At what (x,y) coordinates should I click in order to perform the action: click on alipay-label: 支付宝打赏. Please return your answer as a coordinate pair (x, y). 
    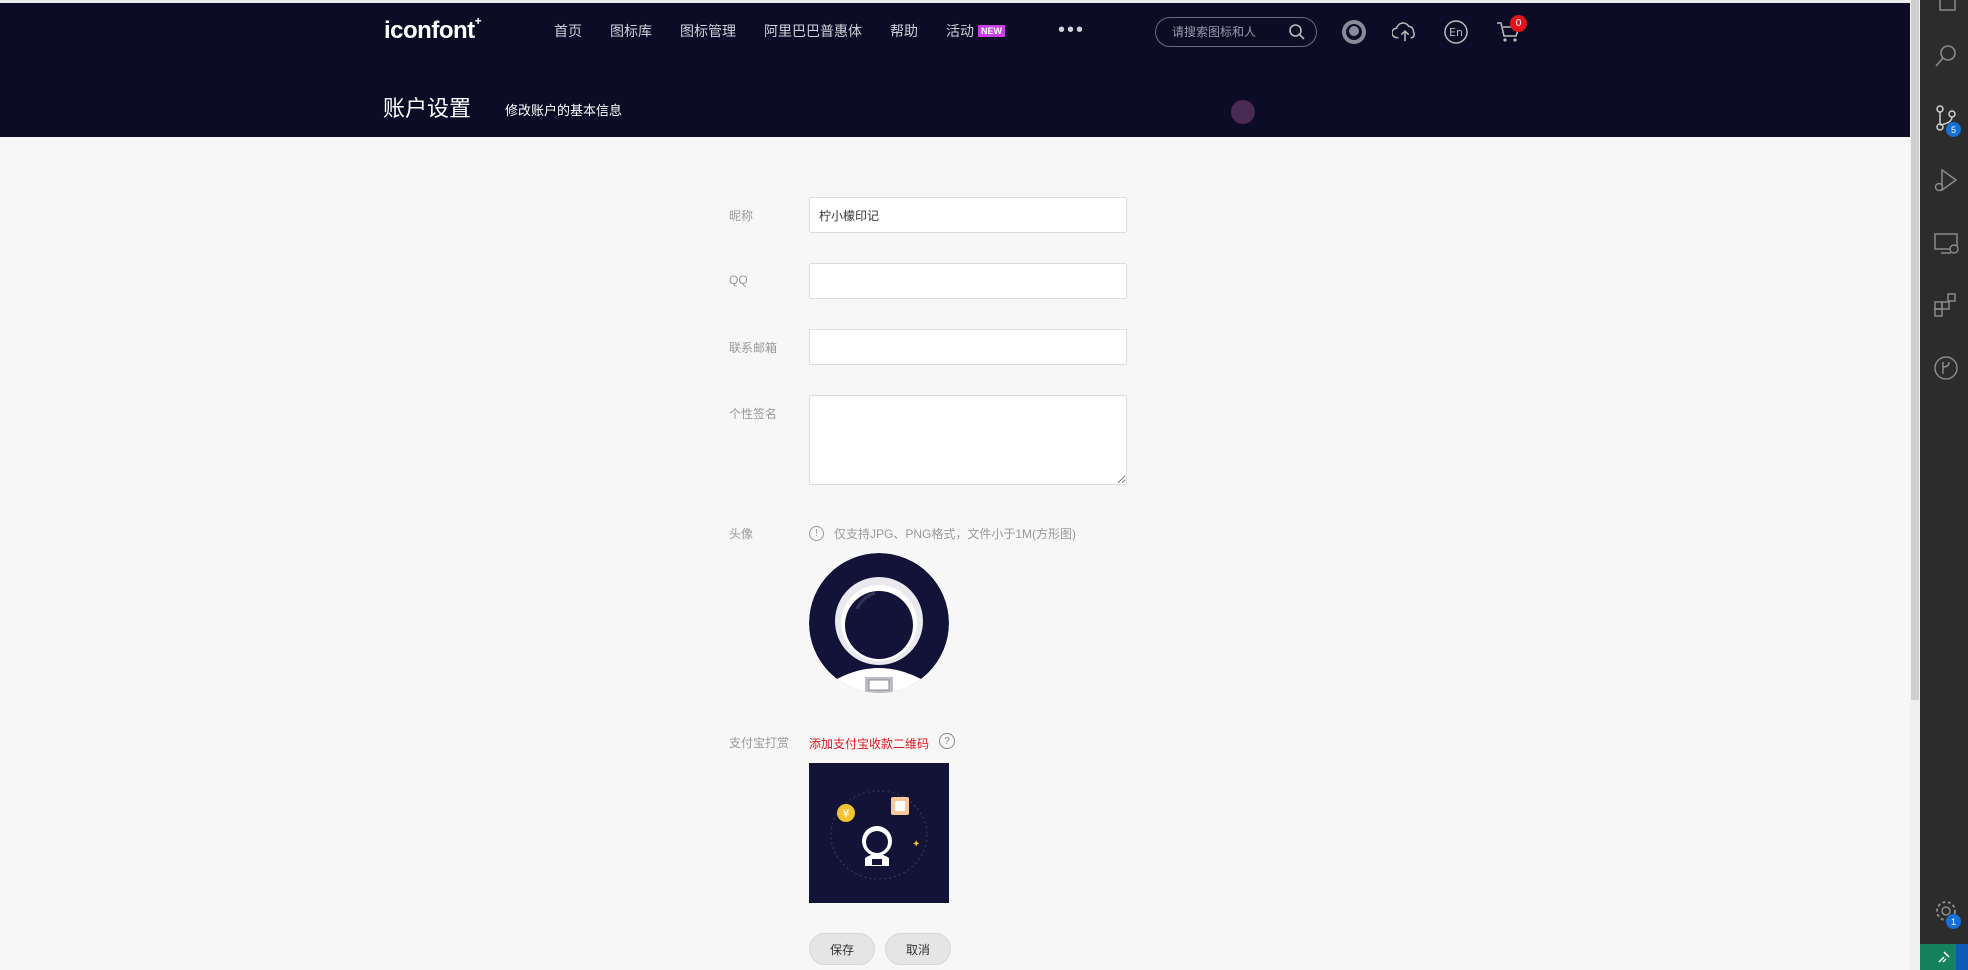
    Looking at the image, I should click on (759, 743).